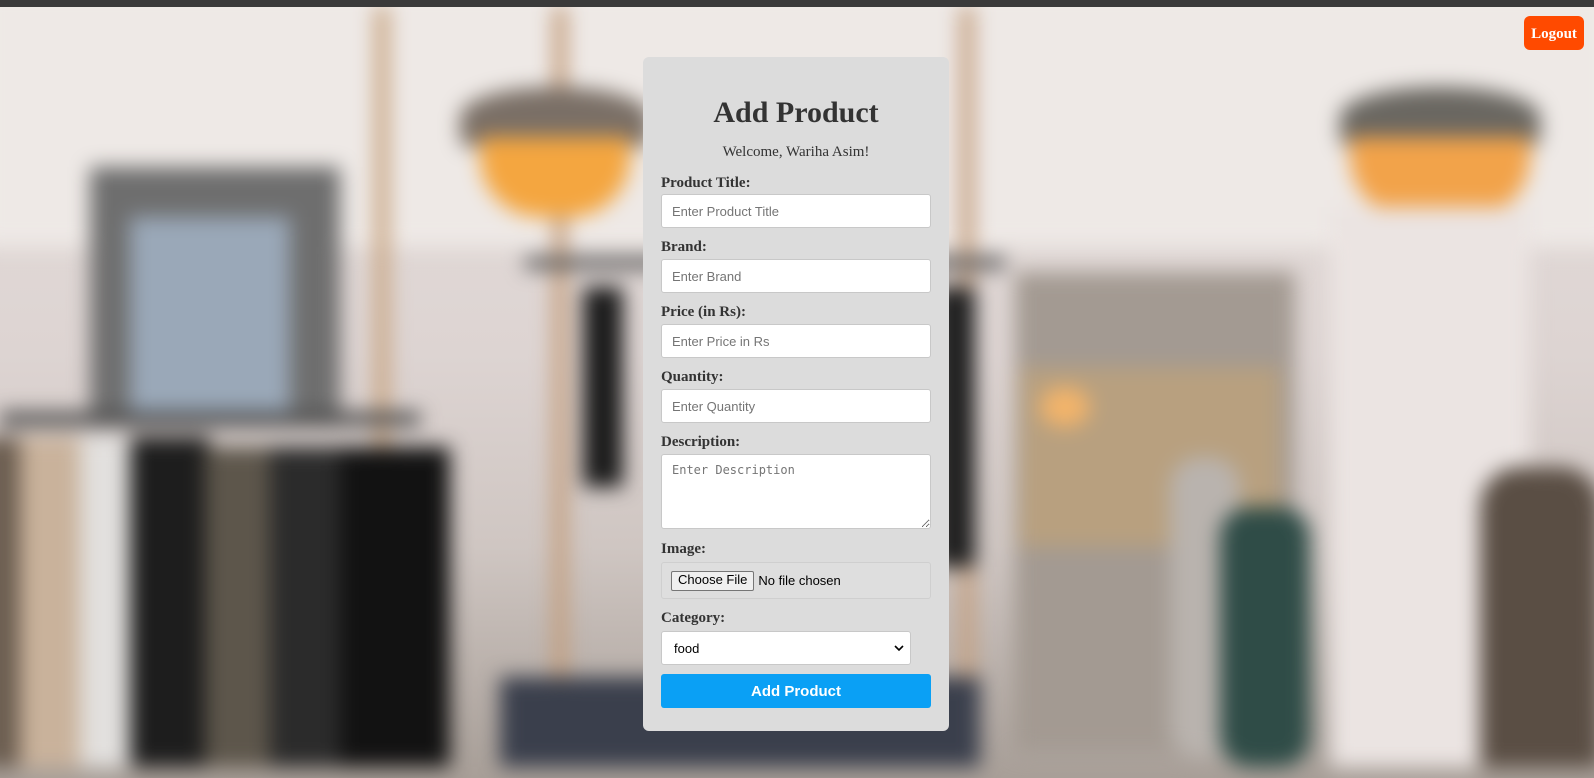 This screenshot has width=1594, height=778. Describe the element at coordinates (687, 648) in the screenshot. I see `category-selected-value: food` at that location.